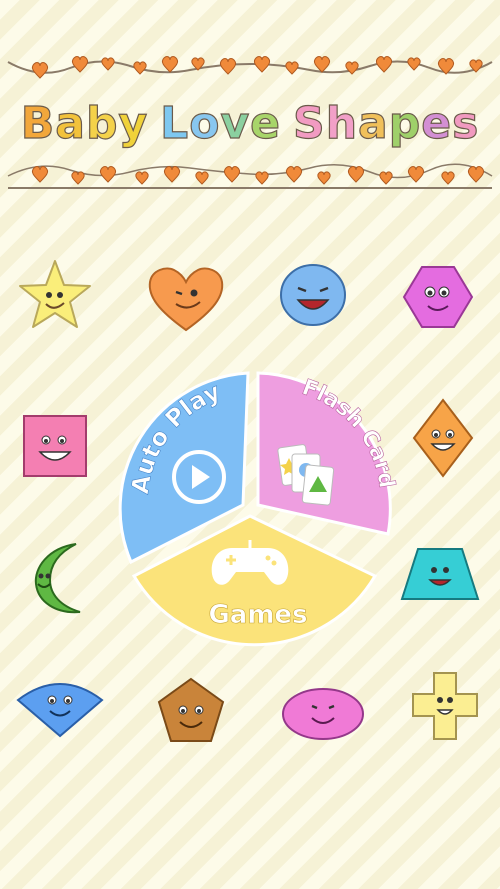 Image resolution: width=500 pixels, height=889 pixels. What do you see at coordinates (327, 453) in the screenshot?
I see `flash-card-button: Flash Card` at bounding box center [327, 453].